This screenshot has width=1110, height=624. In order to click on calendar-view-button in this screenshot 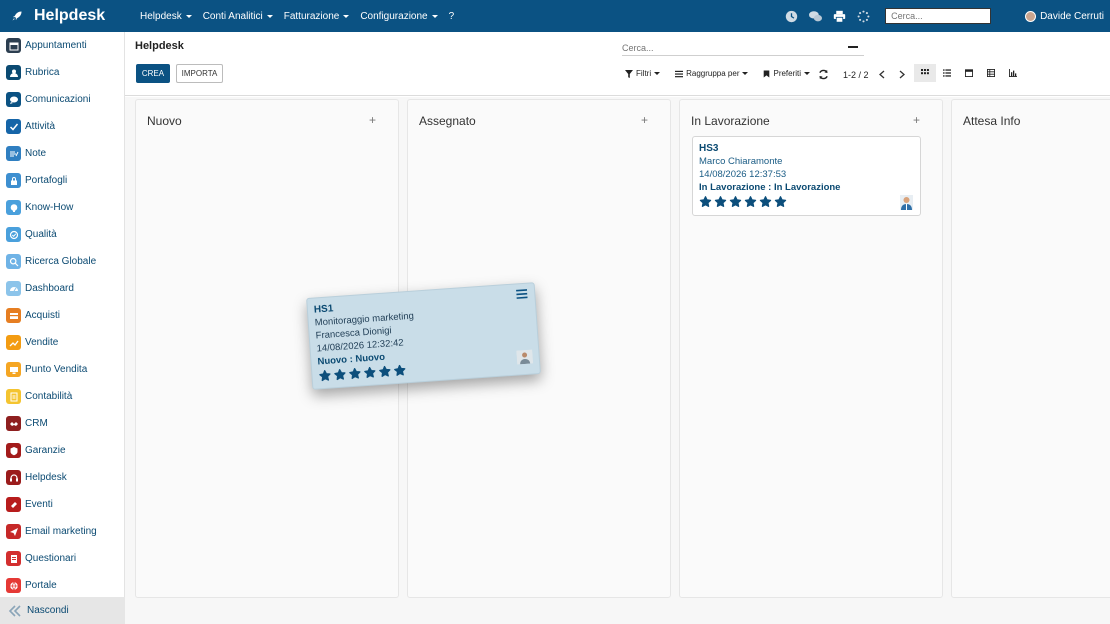, I will do `click(969, 73)`.